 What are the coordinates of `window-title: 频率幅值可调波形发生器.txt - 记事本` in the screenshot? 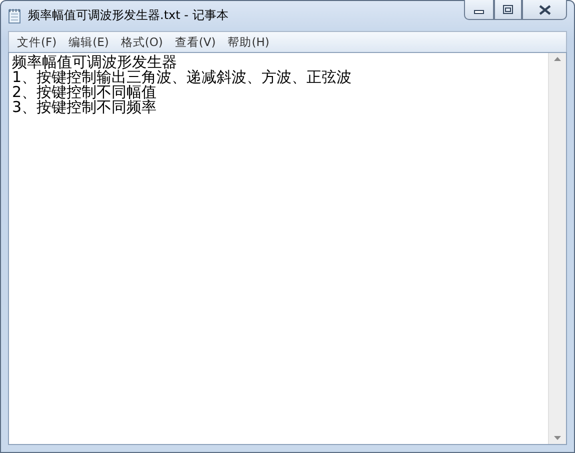 It's located at (128, 15).